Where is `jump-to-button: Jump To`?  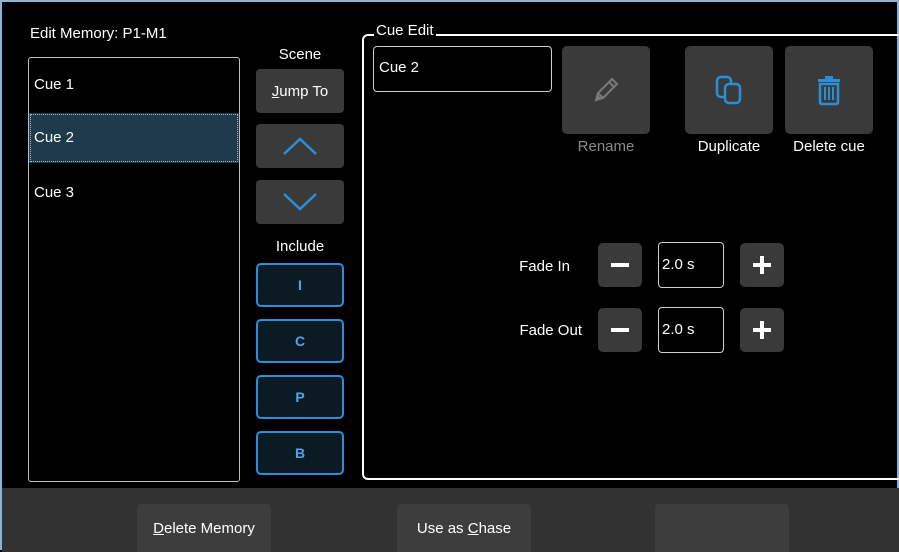
jump-to-button: Jump To is located at coordinates (300, 91).